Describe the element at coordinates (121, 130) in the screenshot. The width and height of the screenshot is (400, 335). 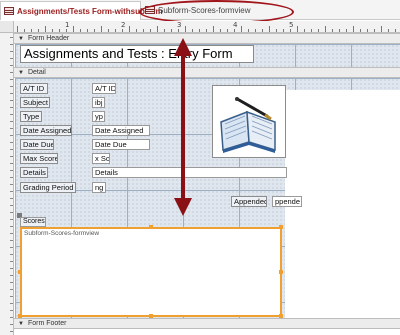
I see `date-assigned-field: Date Assigned` at that location.